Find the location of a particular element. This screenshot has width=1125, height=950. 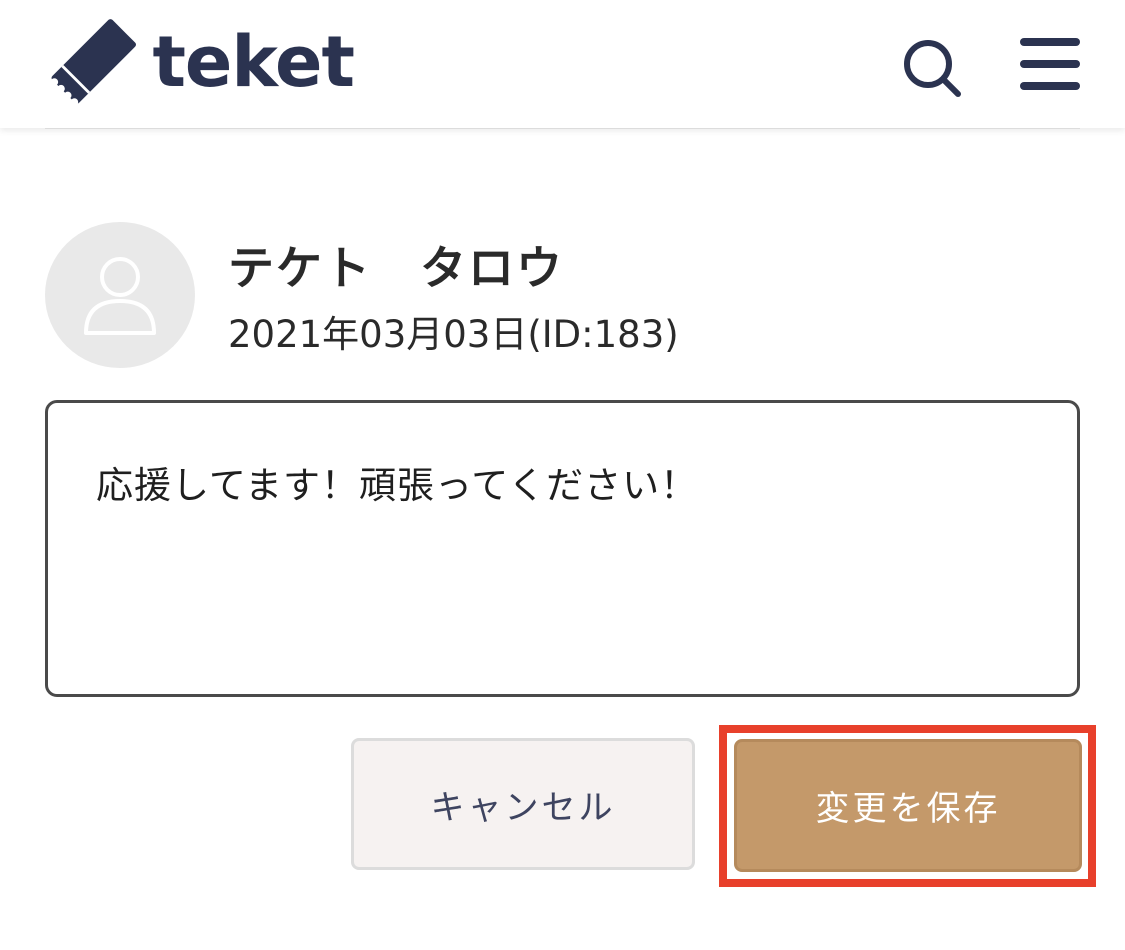

search-button is located at coordinates (932, 68).